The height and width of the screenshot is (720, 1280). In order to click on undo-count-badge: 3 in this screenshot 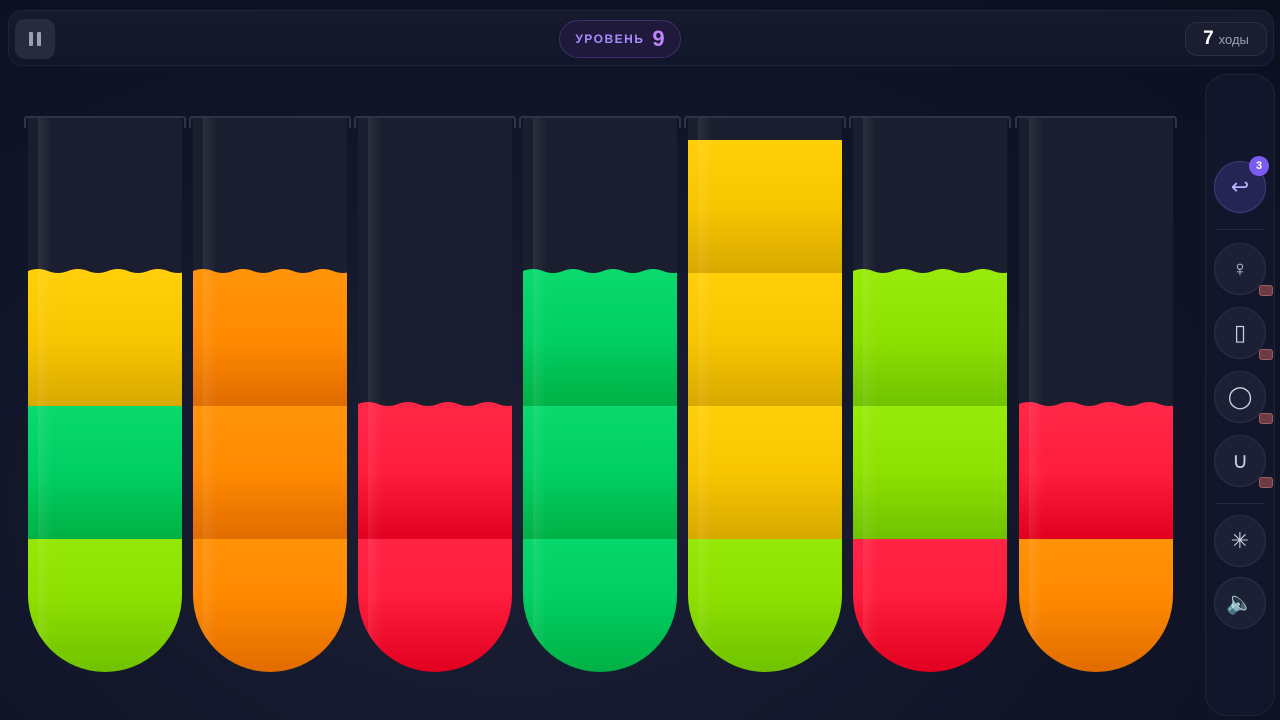, I will do `click(1259, 166)`.